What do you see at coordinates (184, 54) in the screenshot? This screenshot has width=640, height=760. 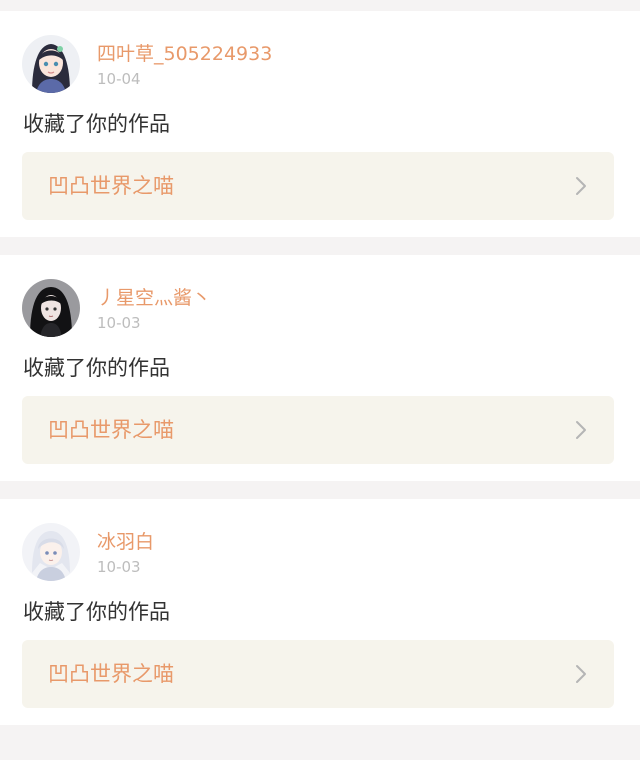 I see `username: 四叶草_505224933` at bounding box center [184, 54].